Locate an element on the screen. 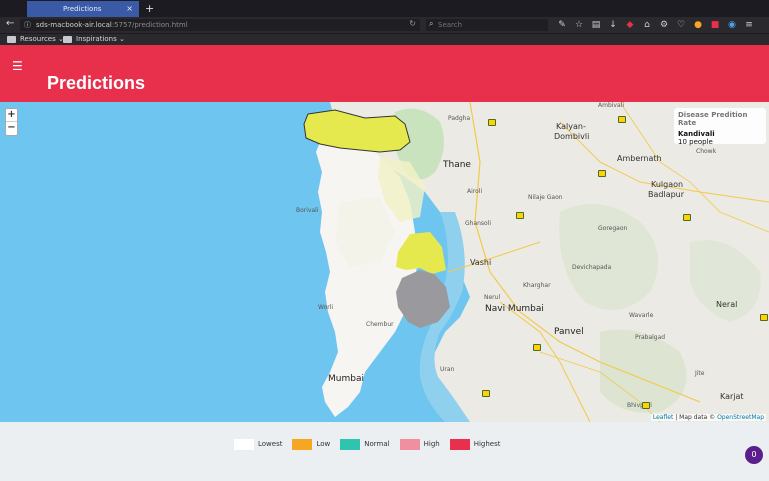  legend-item-normal: Normal is located at coordinates (365, 444).